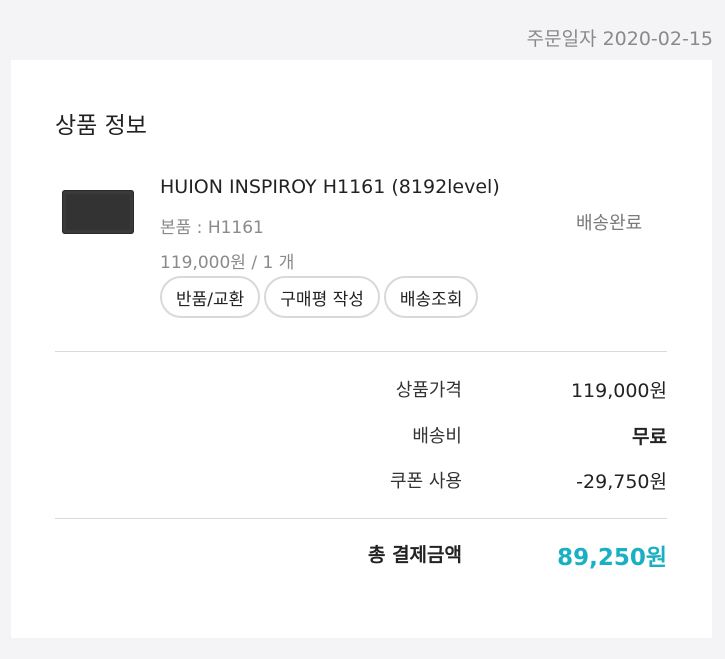 The height and width of the screenshot is (659, 725). I want to click on write-review-button: 구매평 작성, so click(322, 297).